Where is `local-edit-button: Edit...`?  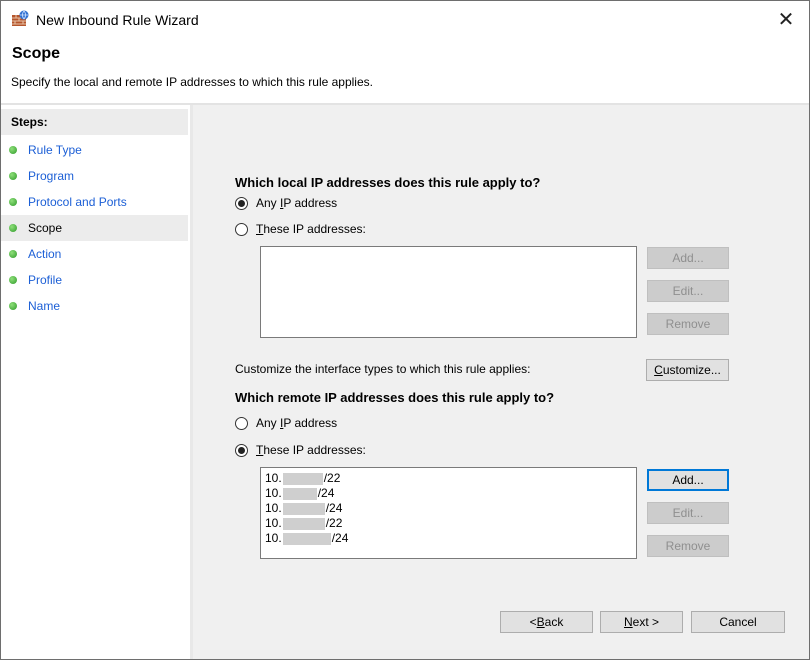 local-edit-button: Edit... is located at coordinates (688, 291).